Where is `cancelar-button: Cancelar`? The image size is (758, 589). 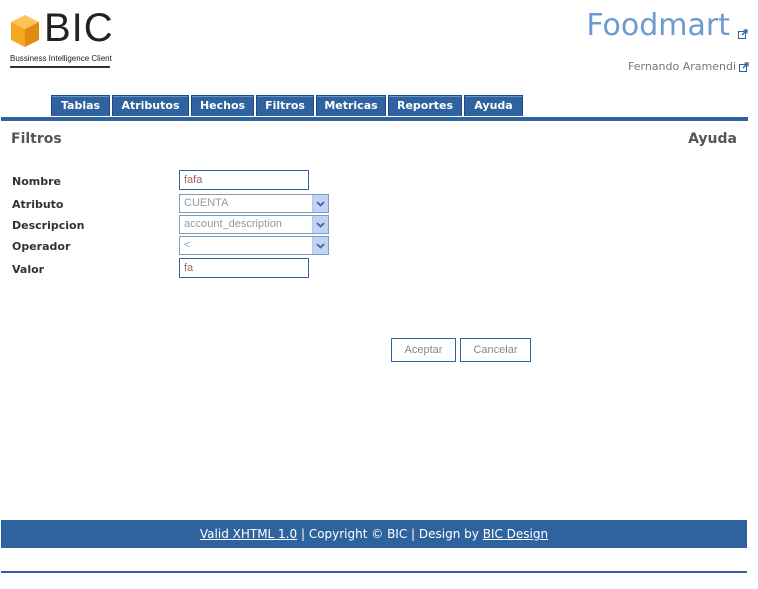
cancelar-button: Cancelar is located at coordinates (495, 350).